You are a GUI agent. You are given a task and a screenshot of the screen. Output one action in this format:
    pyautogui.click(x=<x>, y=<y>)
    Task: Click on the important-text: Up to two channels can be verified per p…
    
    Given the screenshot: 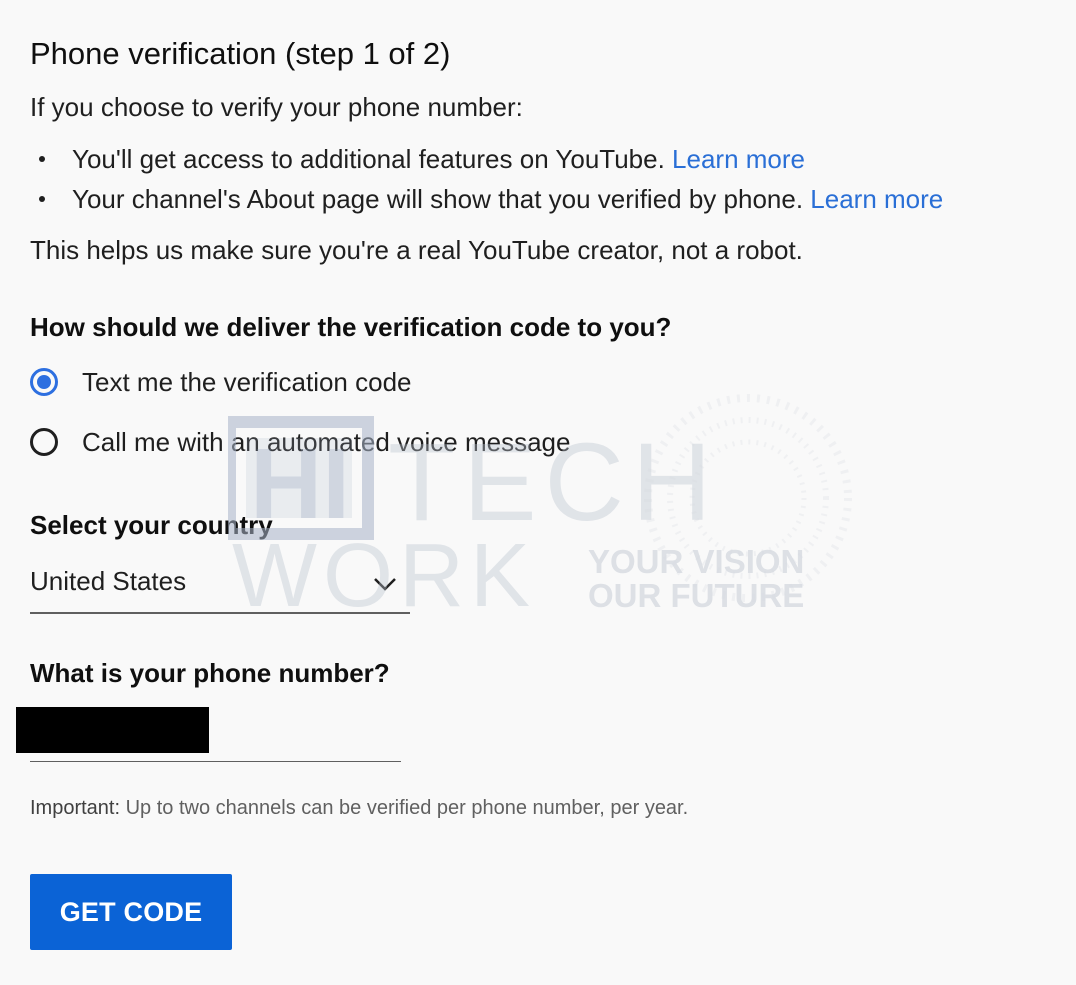 What is the action you would take?
    pyautogui.click(x=404, y=808)
    